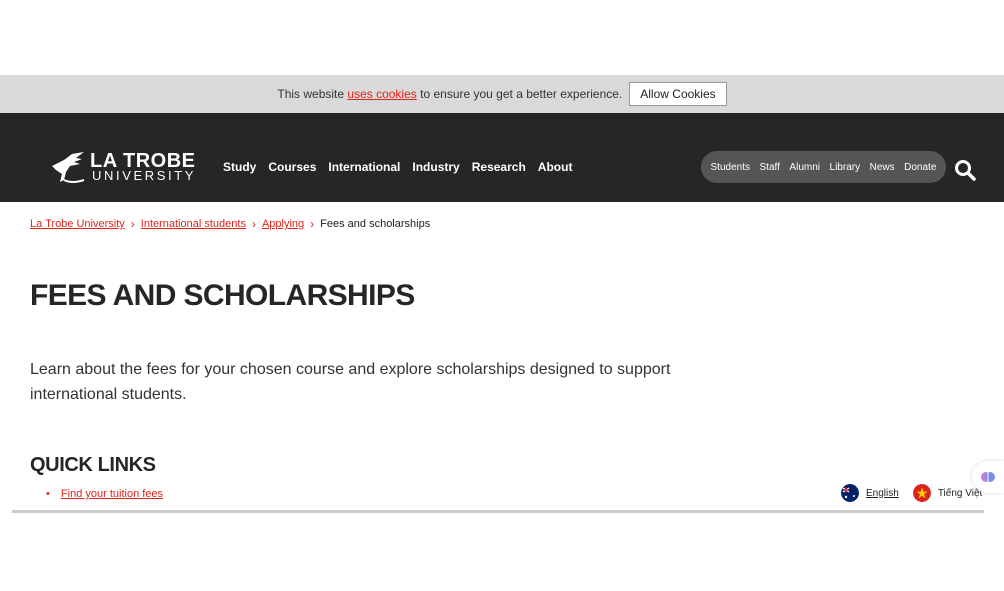 This screenshot has height=591, width=1004. What do you see at coordinates (730, 167) in the screenshot?
I see `utility-students: Students` at bounding box center [730, 167].